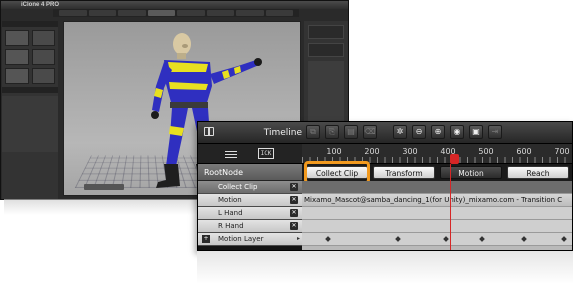 This screenshot has height=284, width=573. I want to click on scene-manager-list, so click(30, 124).